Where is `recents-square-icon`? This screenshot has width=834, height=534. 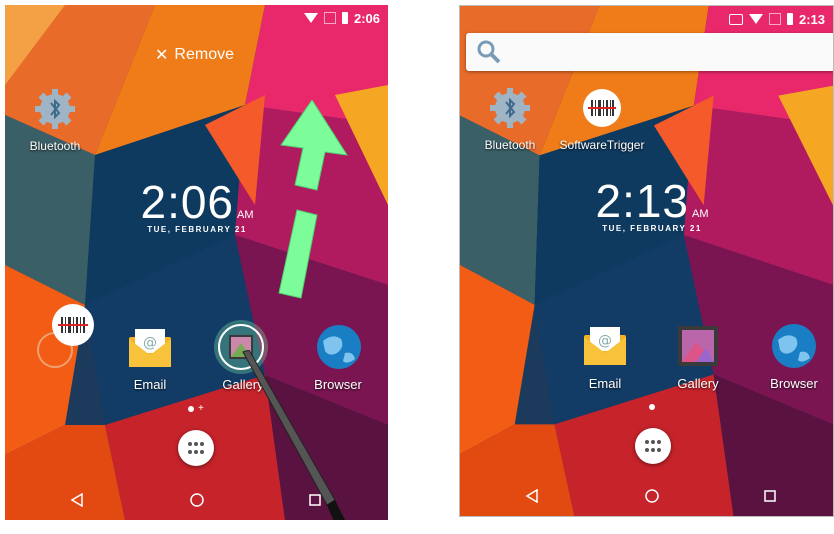 recents-square-icon is located at coordinates (770, 496).